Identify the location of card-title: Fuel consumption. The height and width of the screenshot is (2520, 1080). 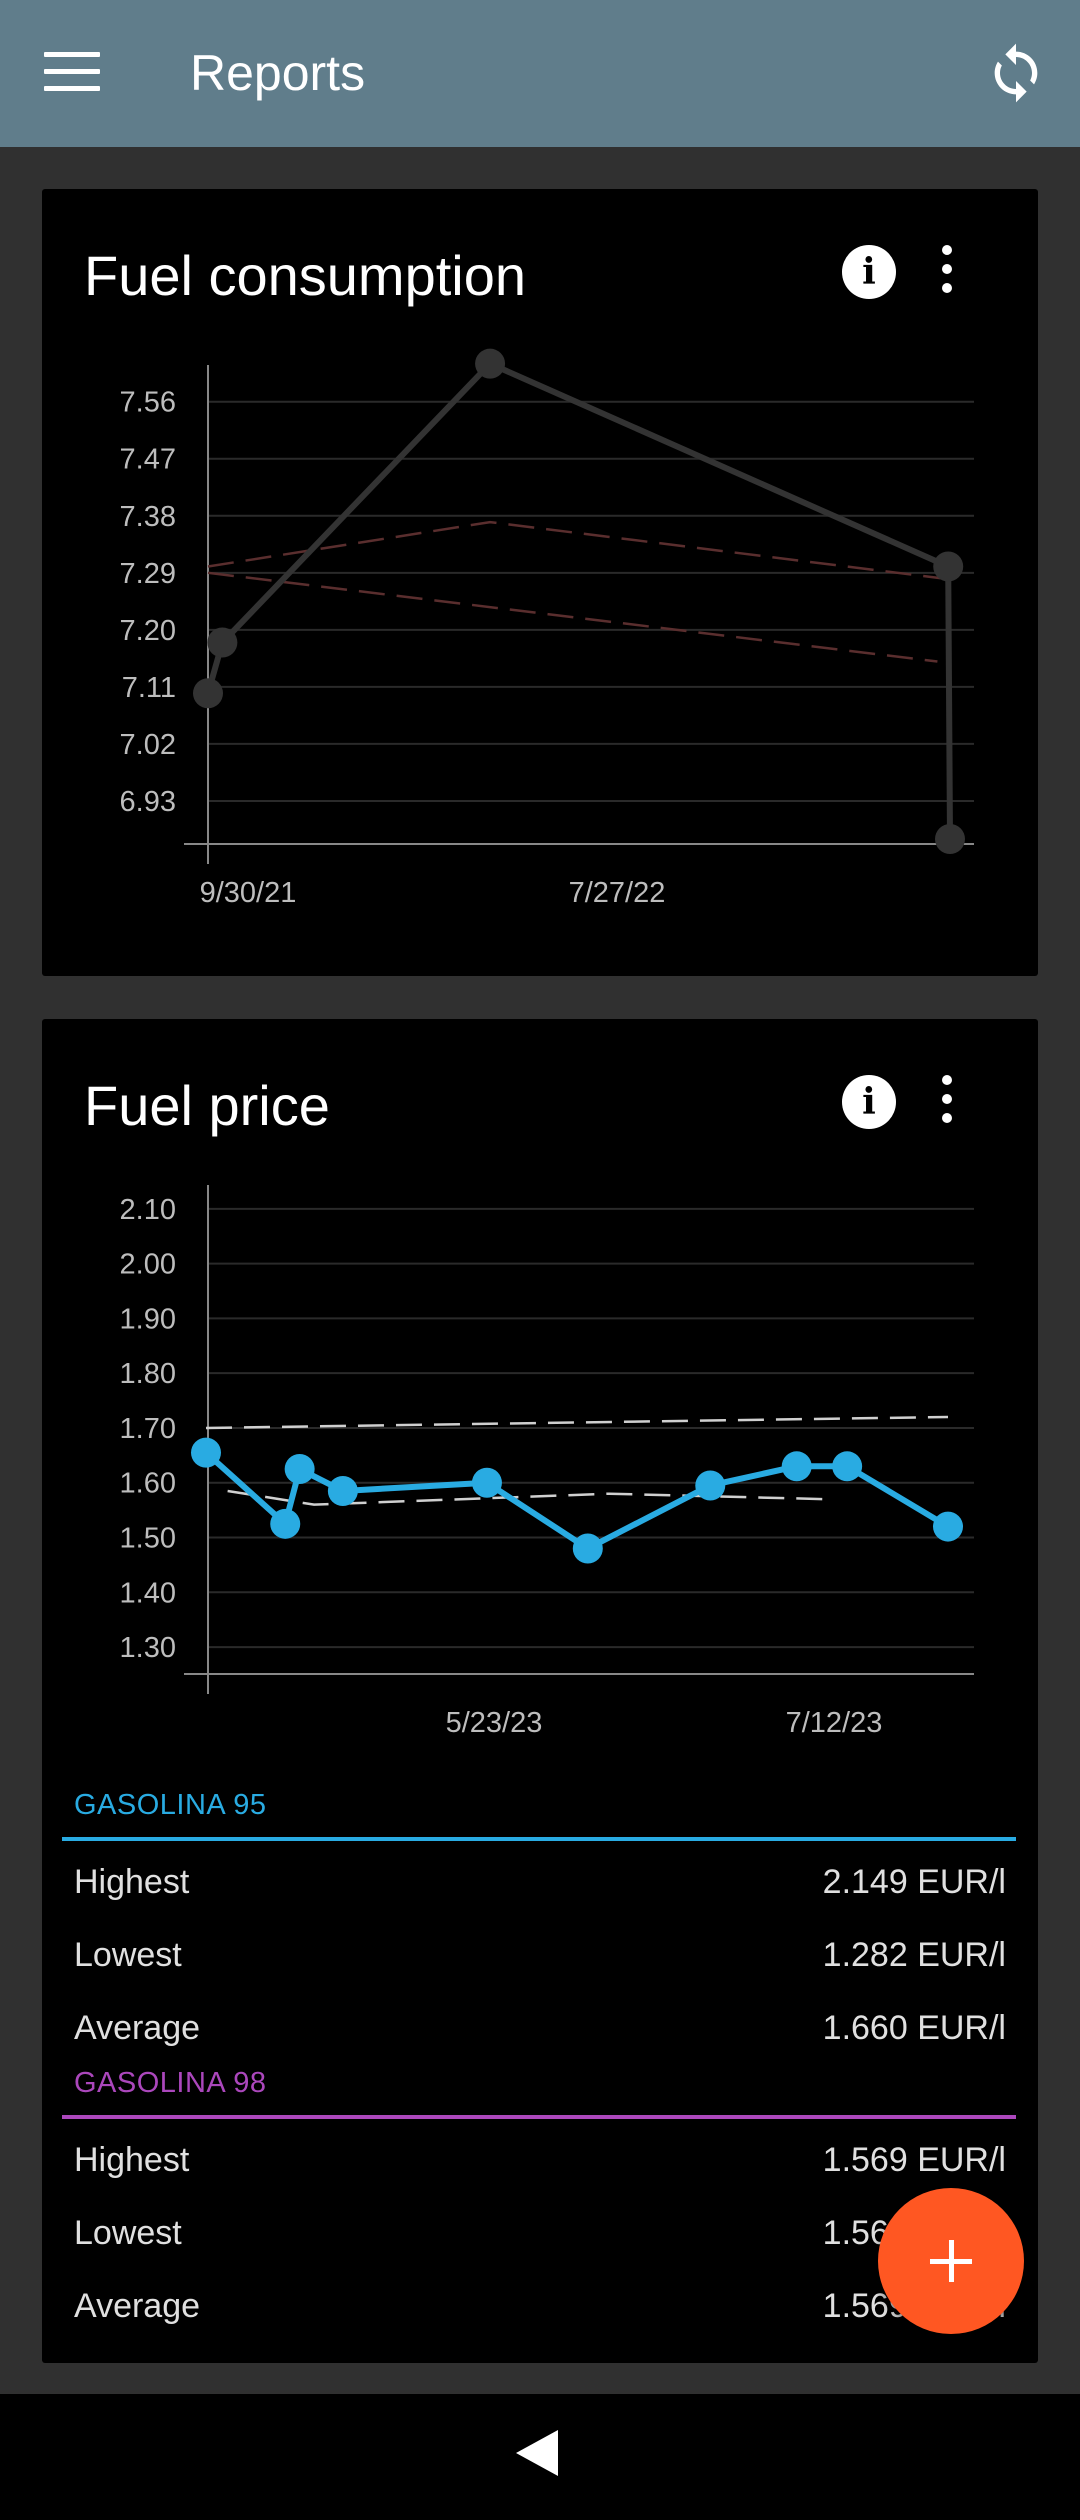
(305, 275).